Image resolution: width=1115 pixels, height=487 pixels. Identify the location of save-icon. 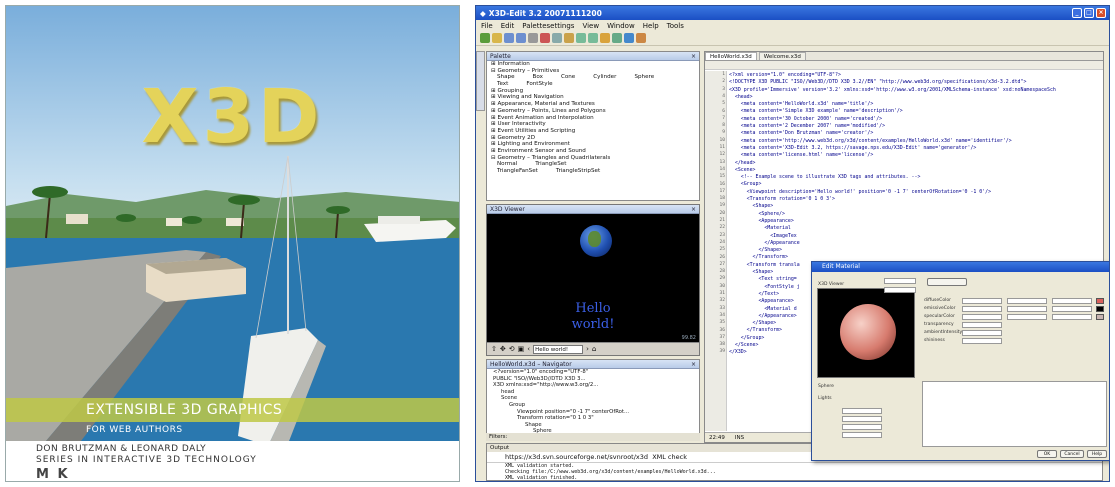
(509, 38).